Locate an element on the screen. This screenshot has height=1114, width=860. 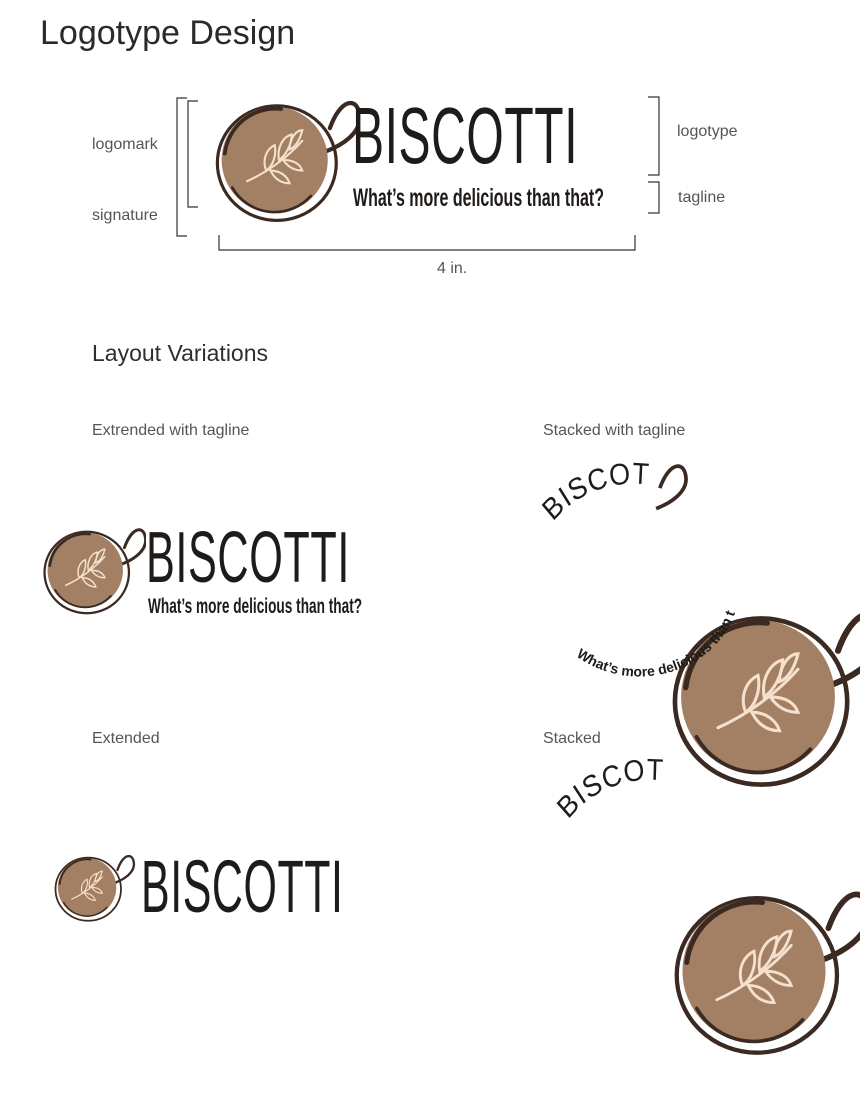
logotype-extended: BISCOTTI is located at coordinates (242, 886).